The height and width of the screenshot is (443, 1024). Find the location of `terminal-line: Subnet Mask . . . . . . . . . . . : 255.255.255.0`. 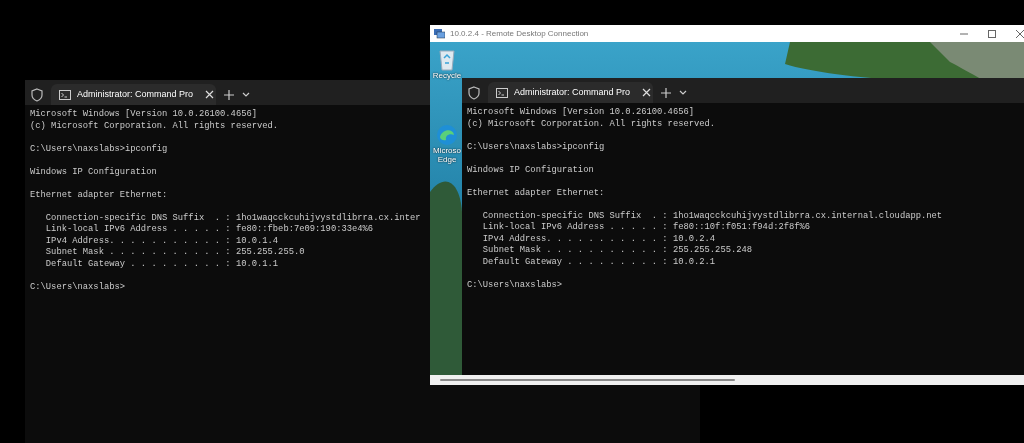

terminal-line: Subnet Mask . . . . . . . . . . . : 255.255.255.0 is located at coordinates (174, 253).